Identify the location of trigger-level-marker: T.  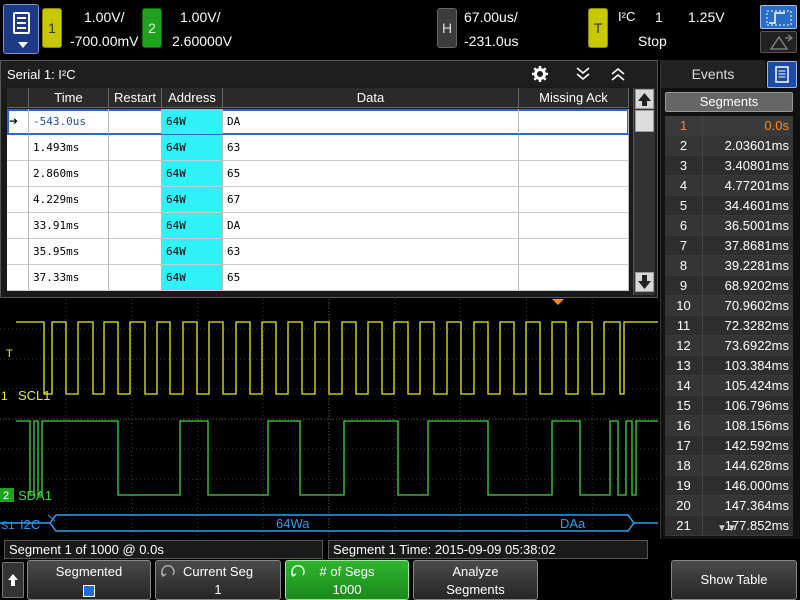
(9, 354).